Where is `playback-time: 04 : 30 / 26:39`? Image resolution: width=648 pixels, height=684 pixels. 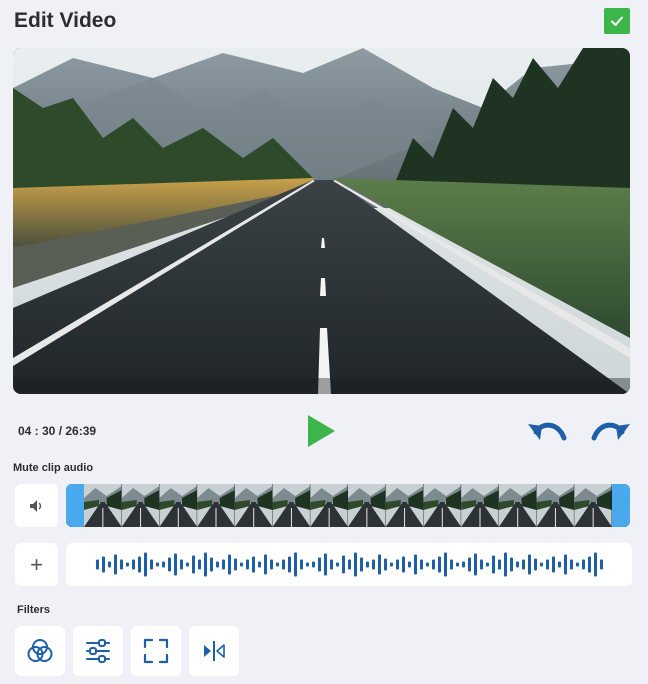
playback-time: 04 : 30 / 26:39 is located at coordinates (57, 431).